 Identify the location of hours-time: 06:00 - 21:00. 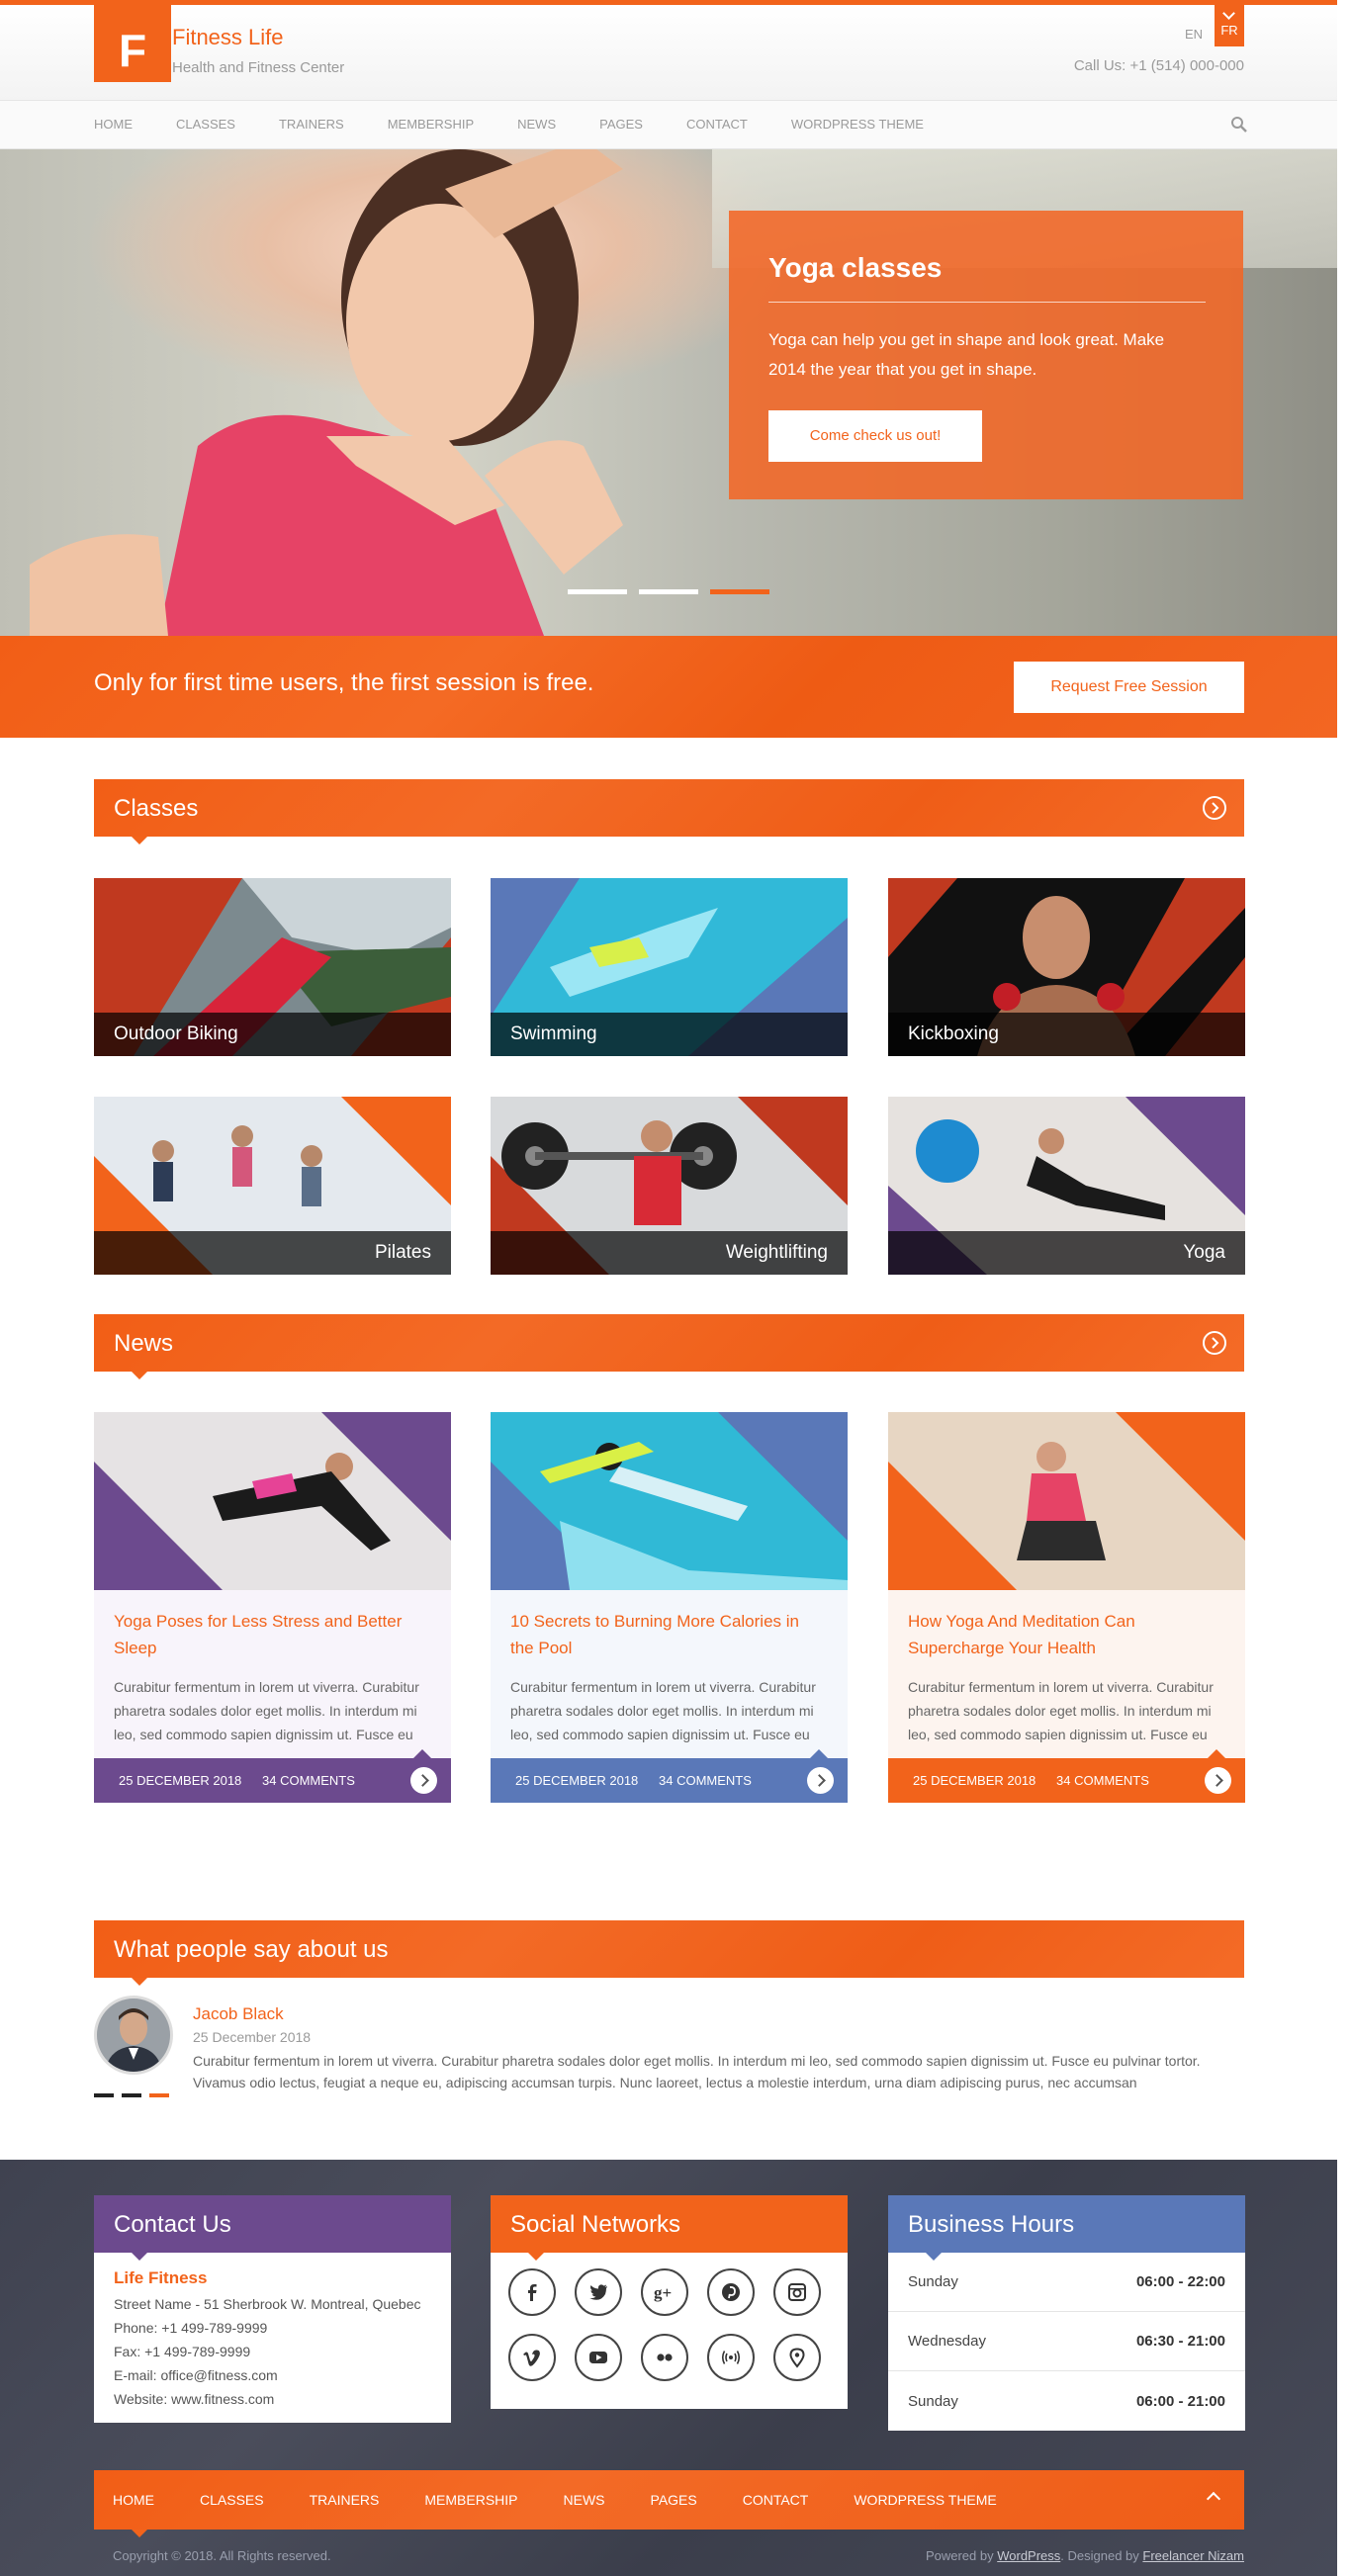
(1180, 2401).